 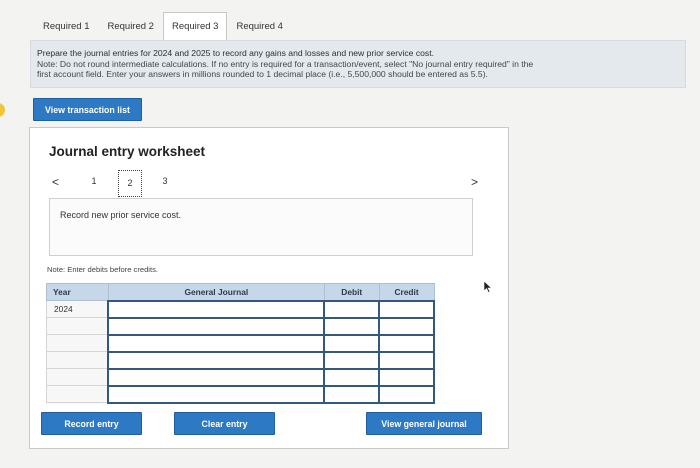 What do you see at coordinates (270, 183) in the screenshot?
I see `worksheet-pagination: < 1 2 3 >` at bounding box center [270, 183].